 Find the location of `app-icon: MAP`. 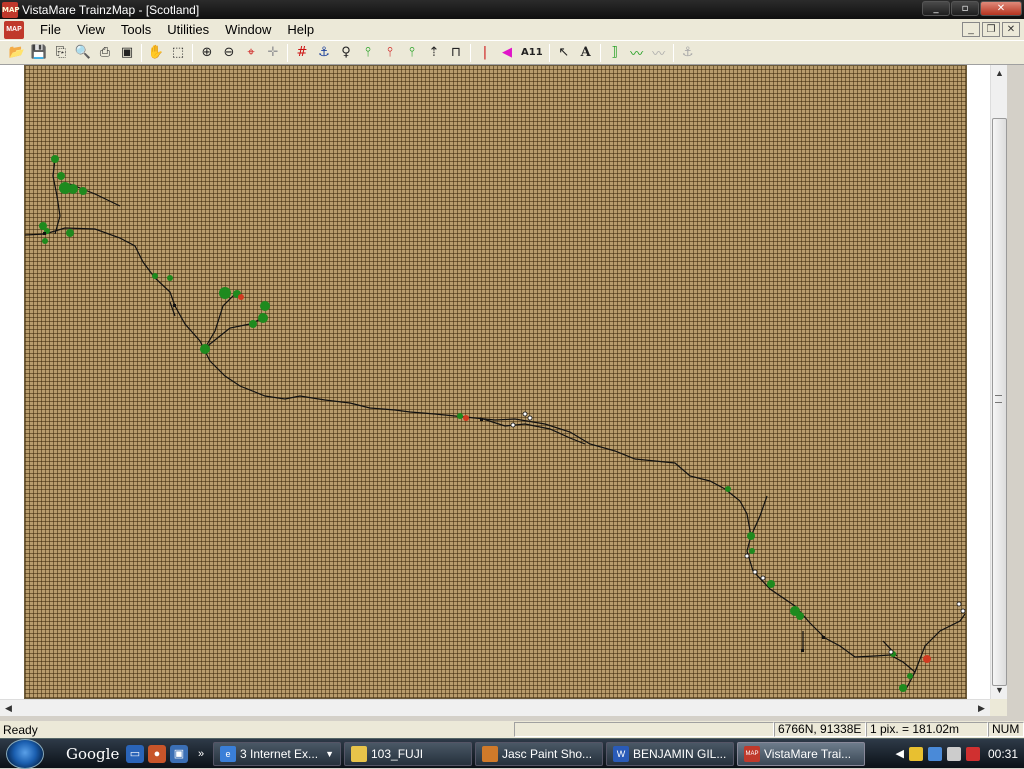

app-icon: MAP is located at coordinates (10, 10).